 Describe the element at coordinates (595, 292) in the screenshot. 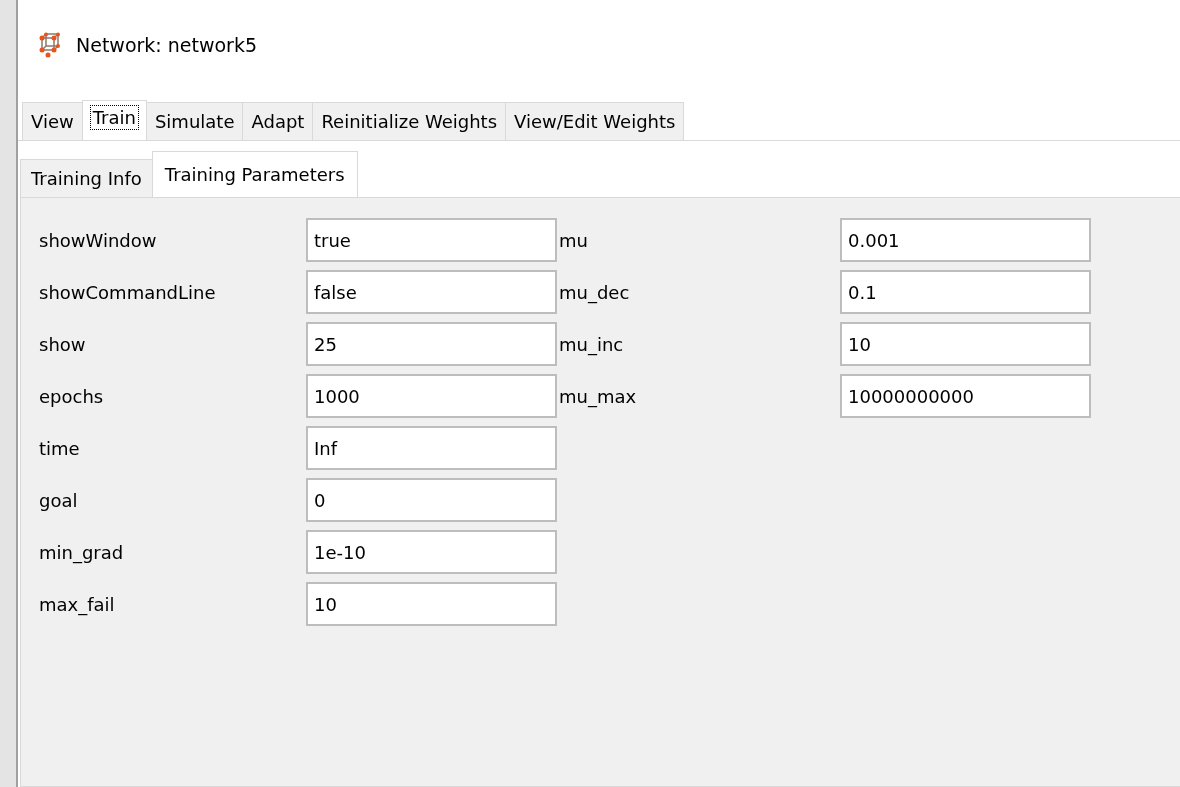

I see `parameter-label: mu_dec` at that location.